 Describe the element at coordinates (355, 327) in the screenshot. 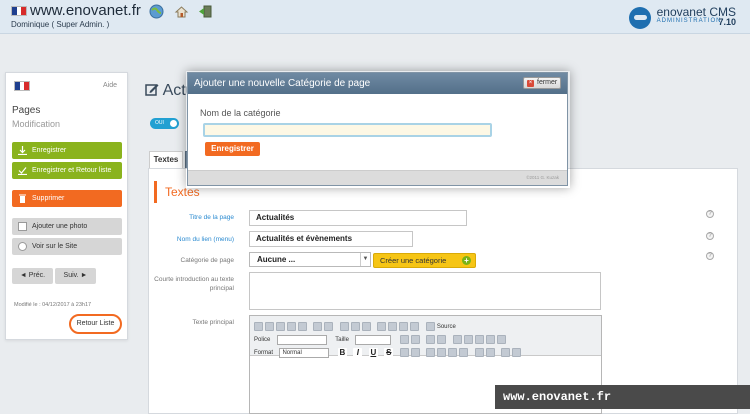

I see `find-icon` at that location.